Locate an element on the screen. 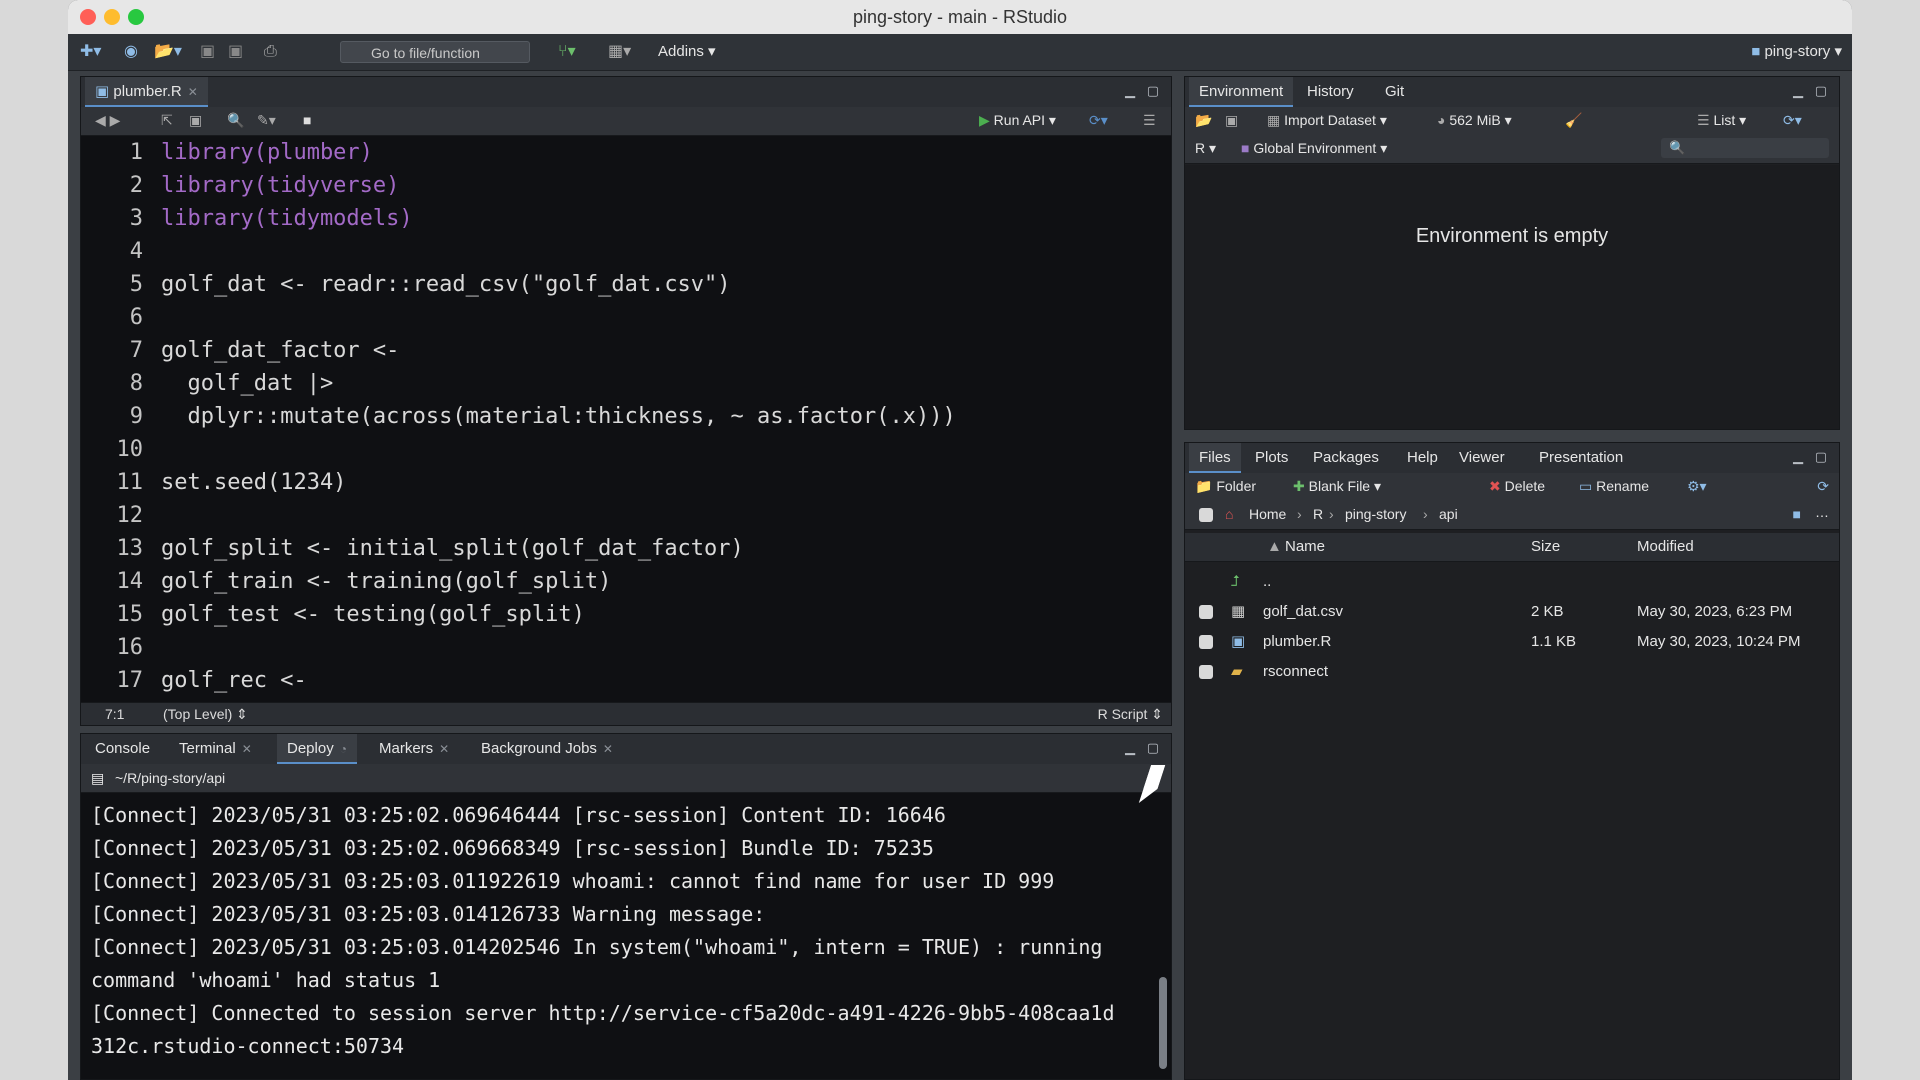  file-name: golf_dat.csv is located at coordinates (1303, 612).